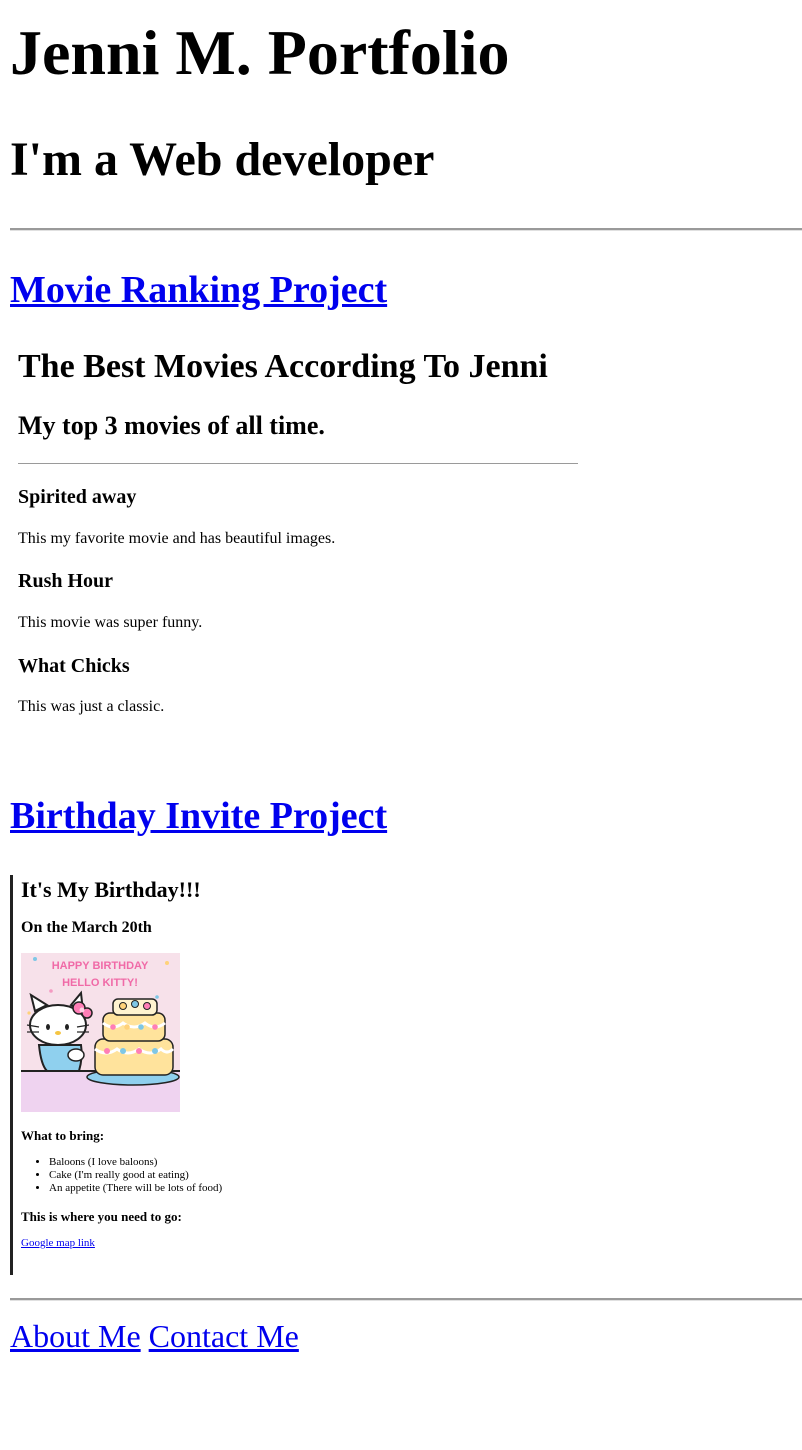 This screenshot has height=1450, width=802. What do you see at coordinates (75, 1336) in the screenshot?
I see `about-me-link: About Me` at bounding box center [75, 1336].